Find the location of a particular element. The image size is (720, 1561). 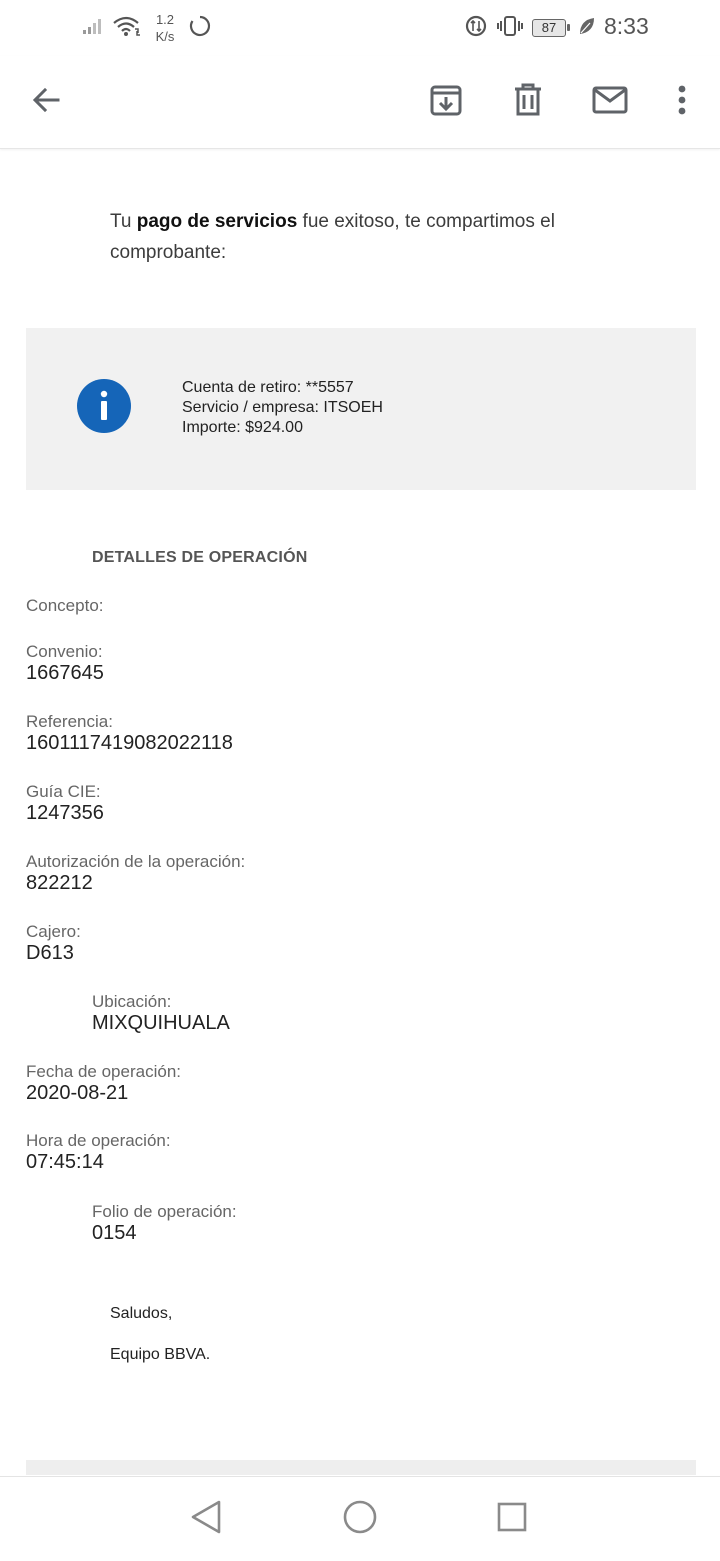

detail-label: Fecha de operación: is located at coordinates (103, 1071).